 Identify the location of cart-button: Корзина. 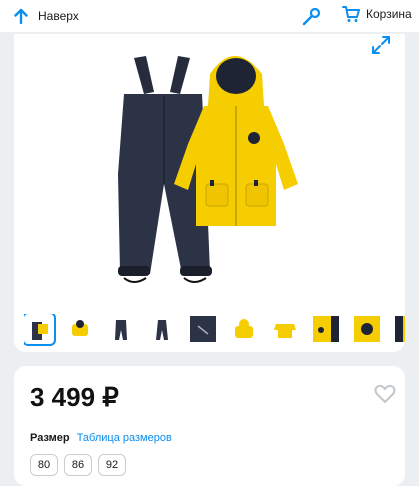
(377, 14).